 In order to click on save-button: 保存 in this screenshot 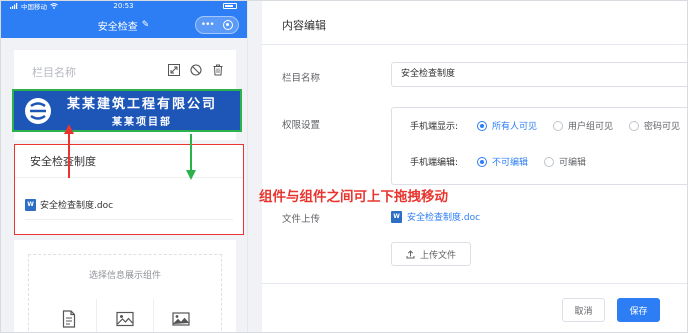, I will do `click(638, 310)`.